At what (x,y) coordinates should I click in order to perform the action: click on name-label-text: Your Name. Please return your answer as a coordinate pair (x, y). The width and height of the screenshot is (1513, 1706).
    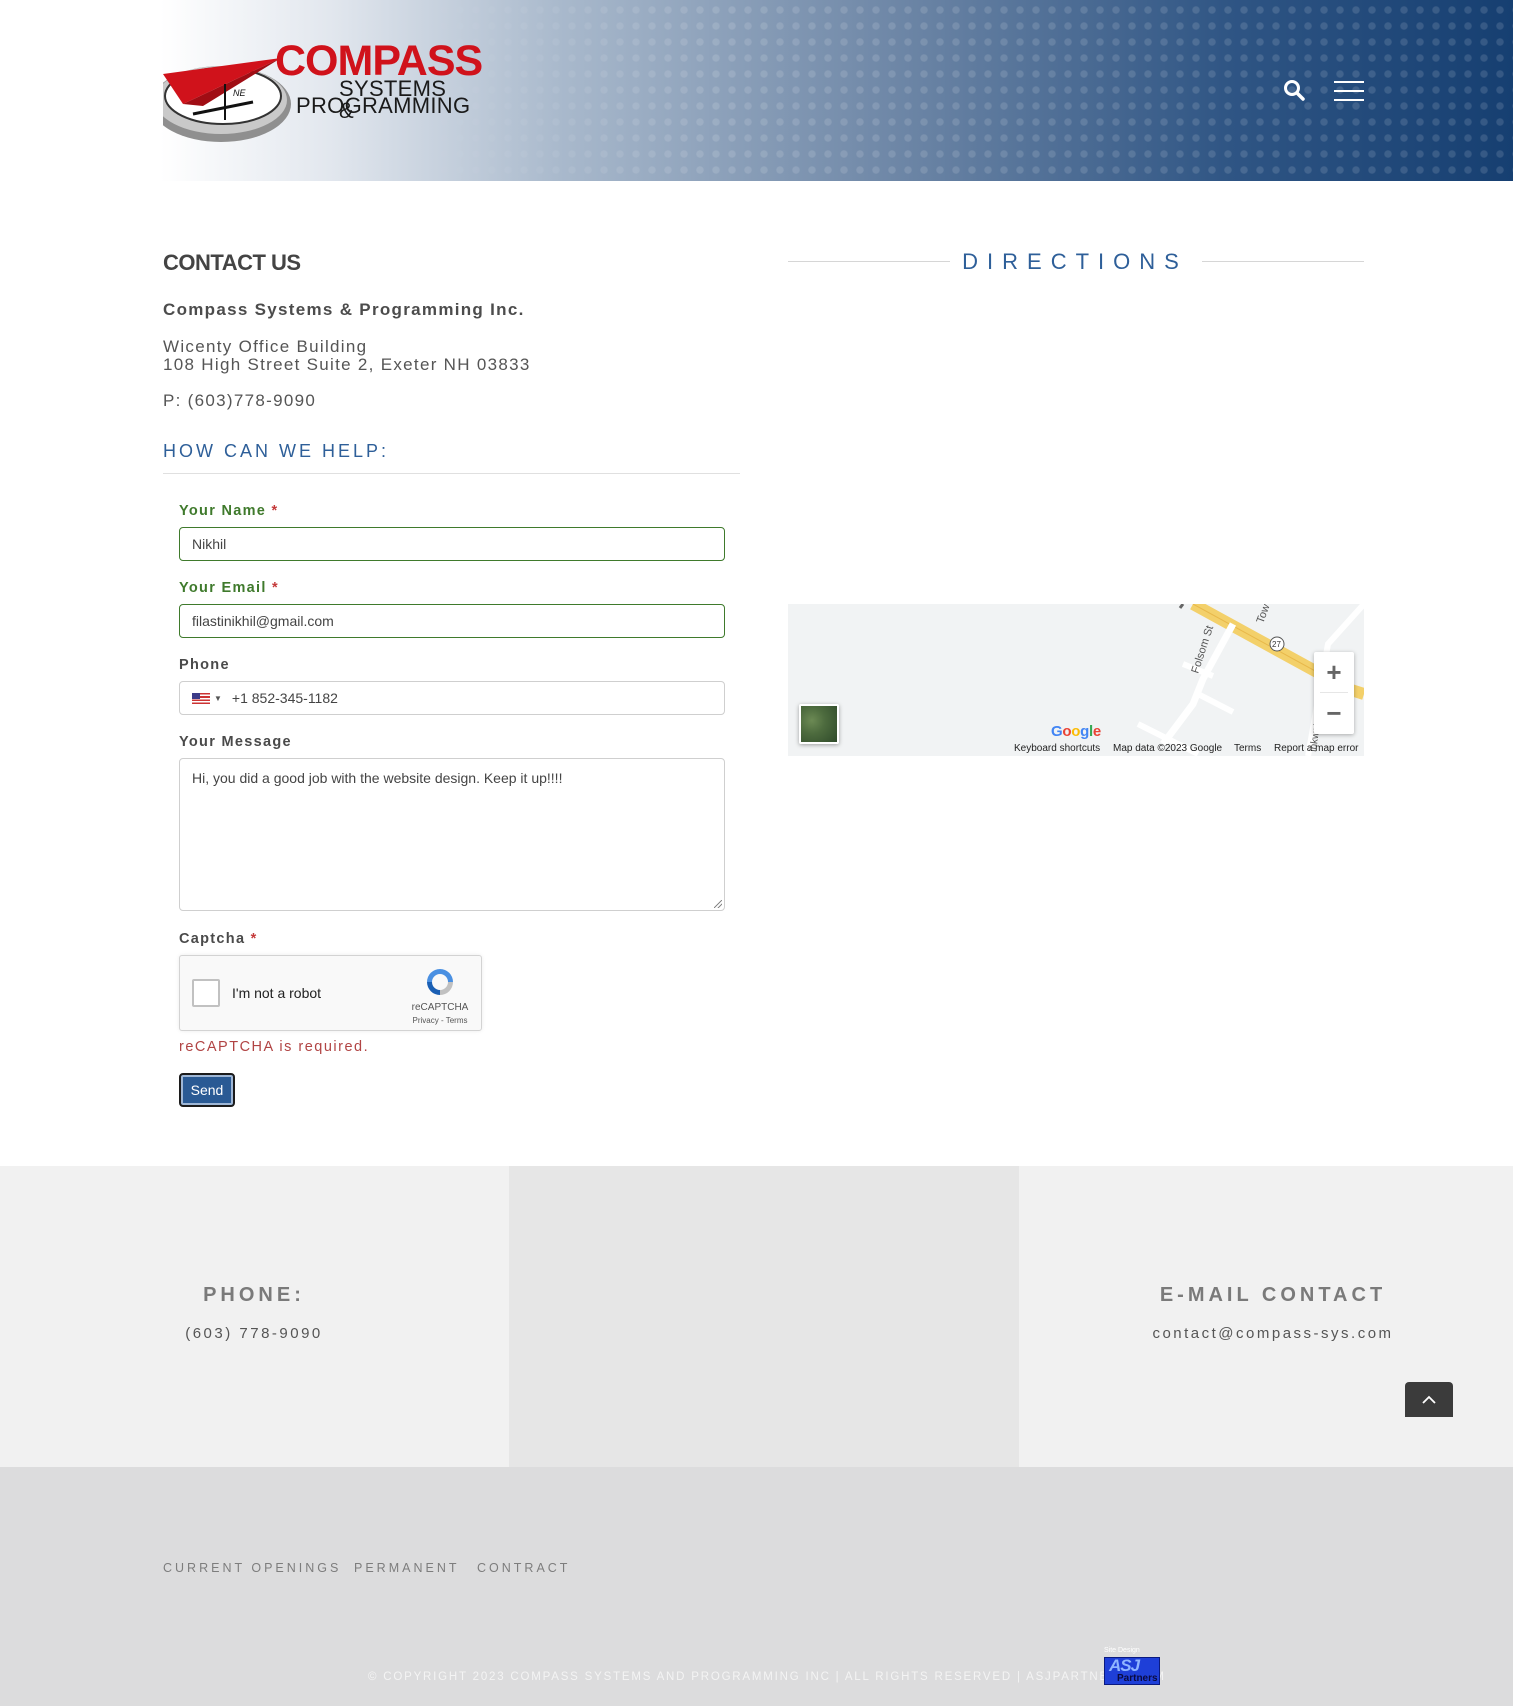
    Looking at the image, I should click on (223, 511).